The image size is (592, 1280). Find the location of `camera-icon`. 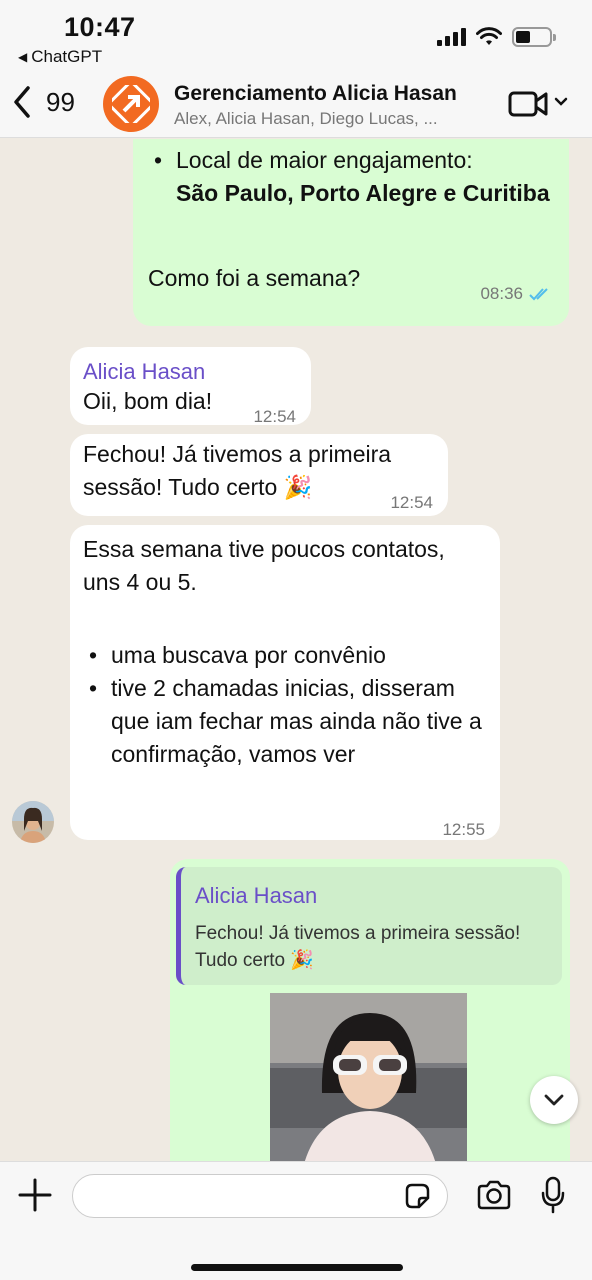

camera-icon is located at coordinates (494, 1195).